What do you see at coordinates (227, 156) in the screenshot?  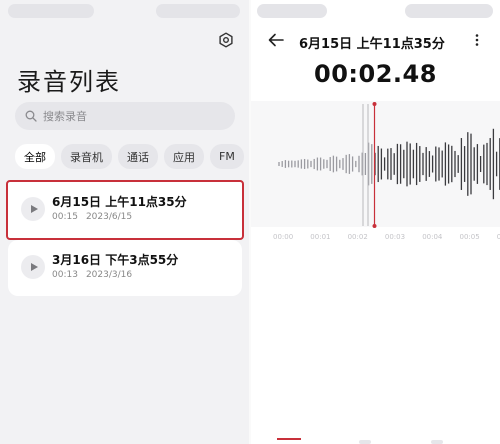 I see `filter-chip-fm: FM` at bounding box center [227, 156].